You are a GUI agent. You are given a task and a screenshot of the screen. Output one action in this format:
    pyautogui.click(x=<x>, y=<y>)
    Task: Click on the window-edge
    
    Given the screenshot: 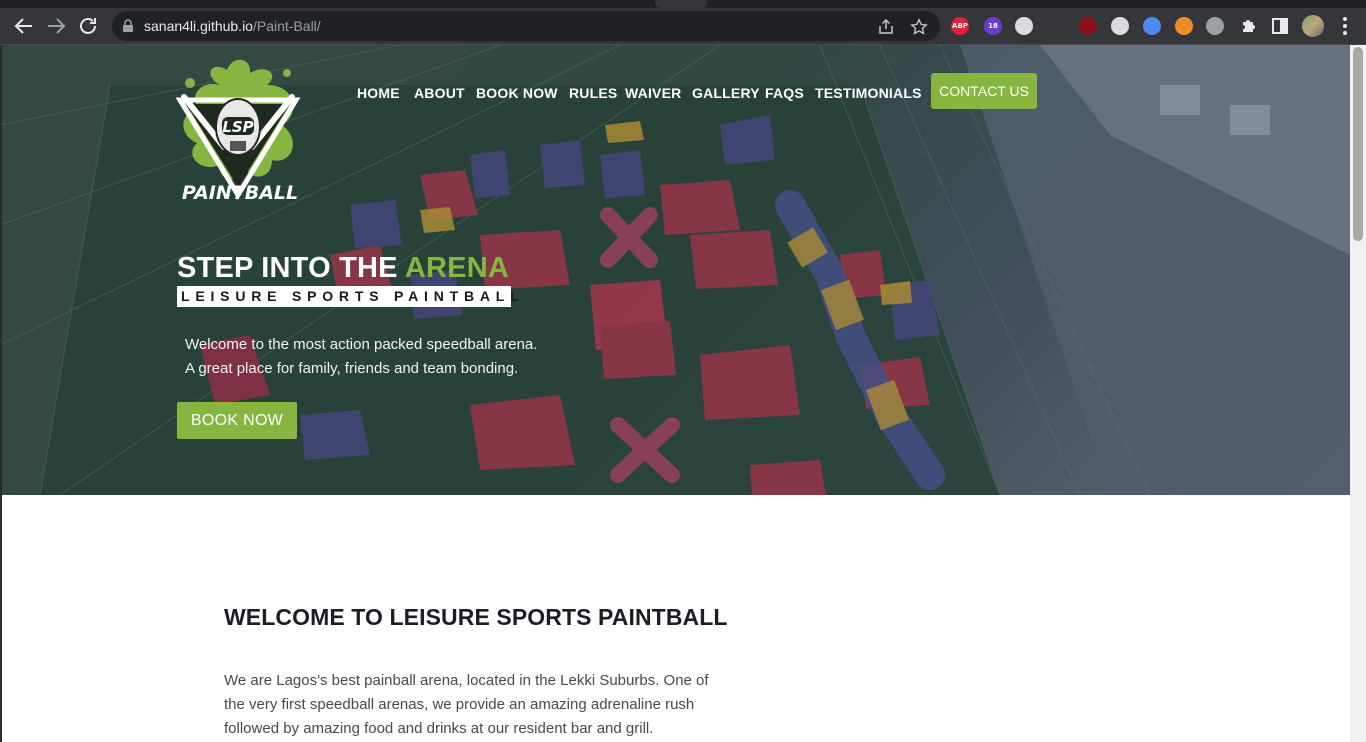 What is the action you would take?
    pyautogui.click(x=1, y=393)
    